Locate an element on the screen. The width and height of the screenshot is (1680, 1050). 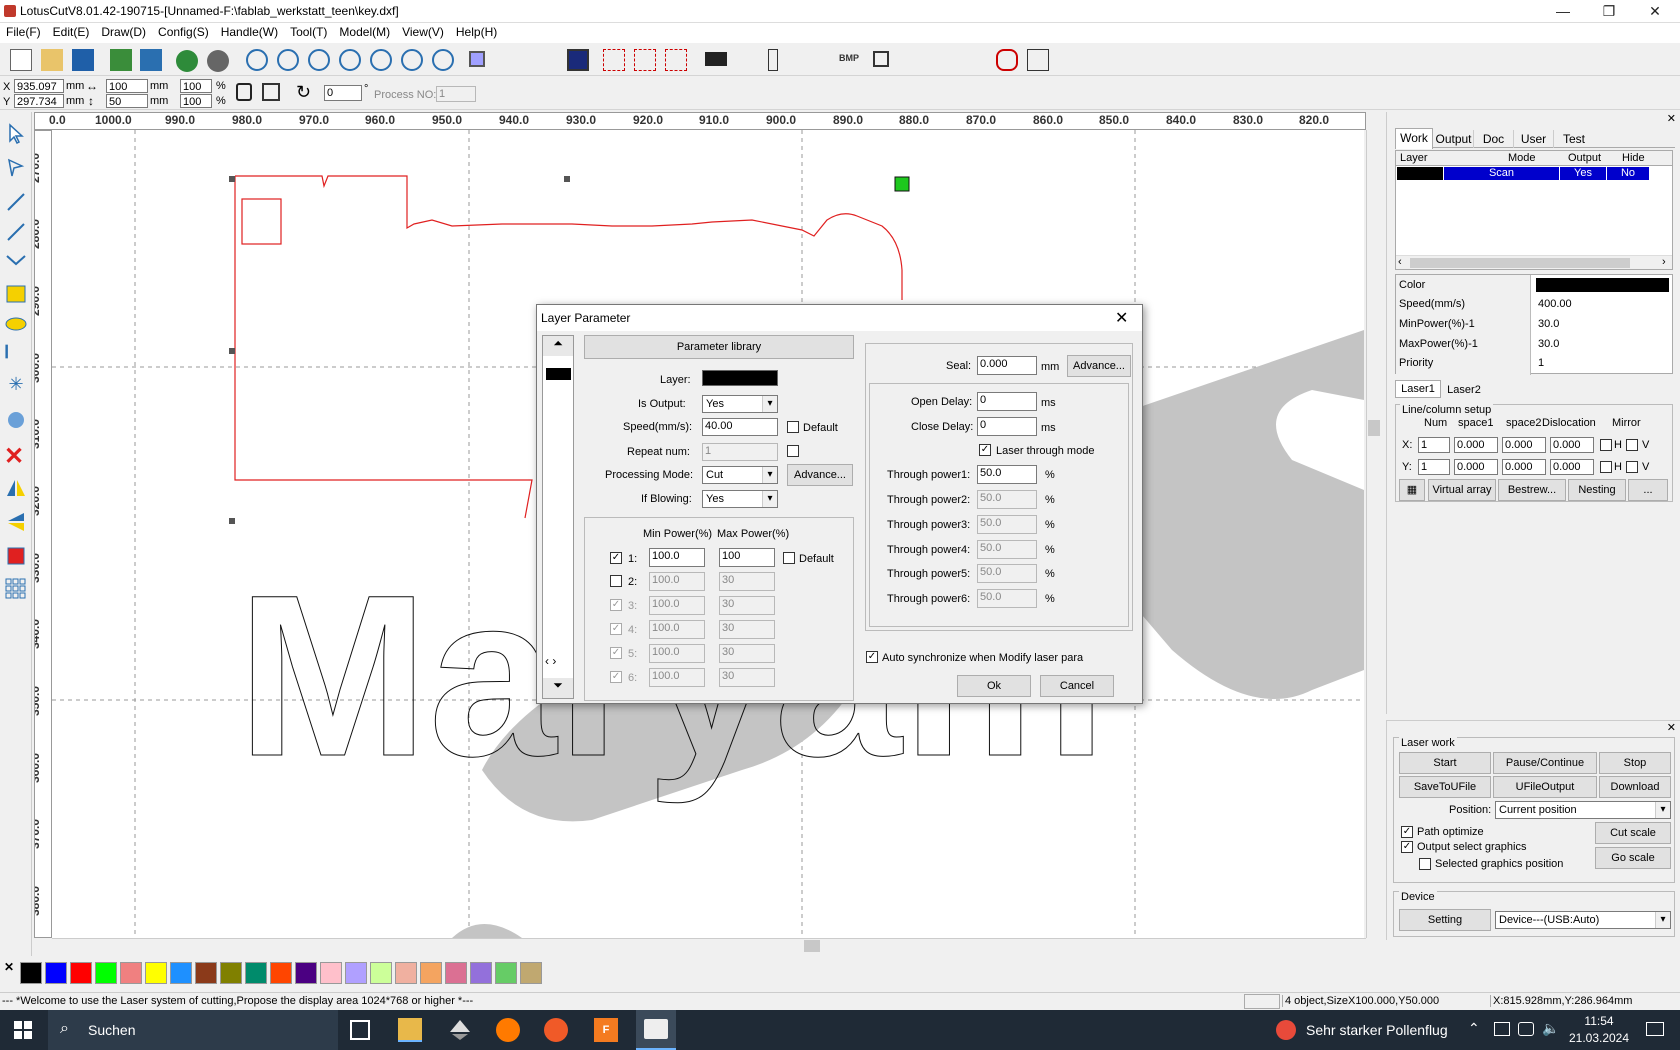
zoom-plus-icon is located at coordinates (288, 60).